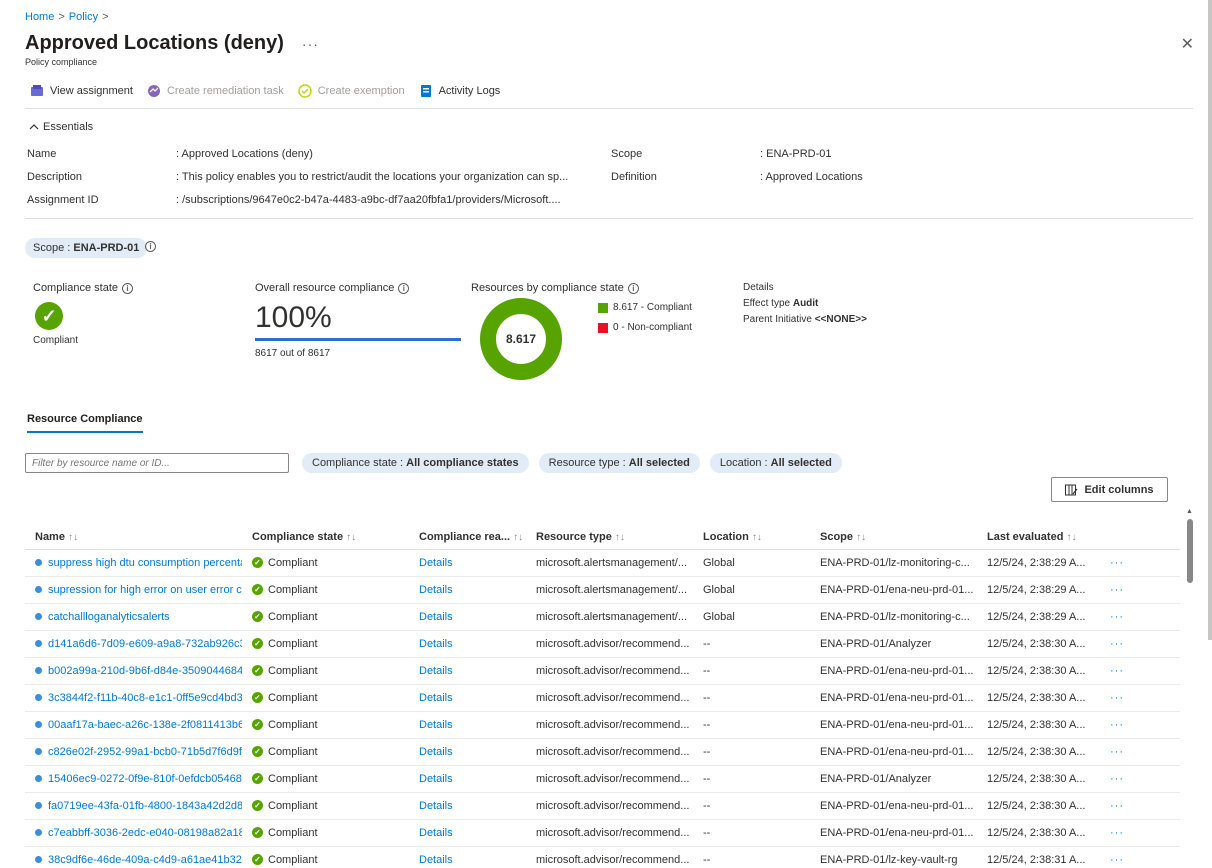 This screenshot has width=1212, height=868. I want to click on edit-columns-button: Edit columns, so click(1109, 489).